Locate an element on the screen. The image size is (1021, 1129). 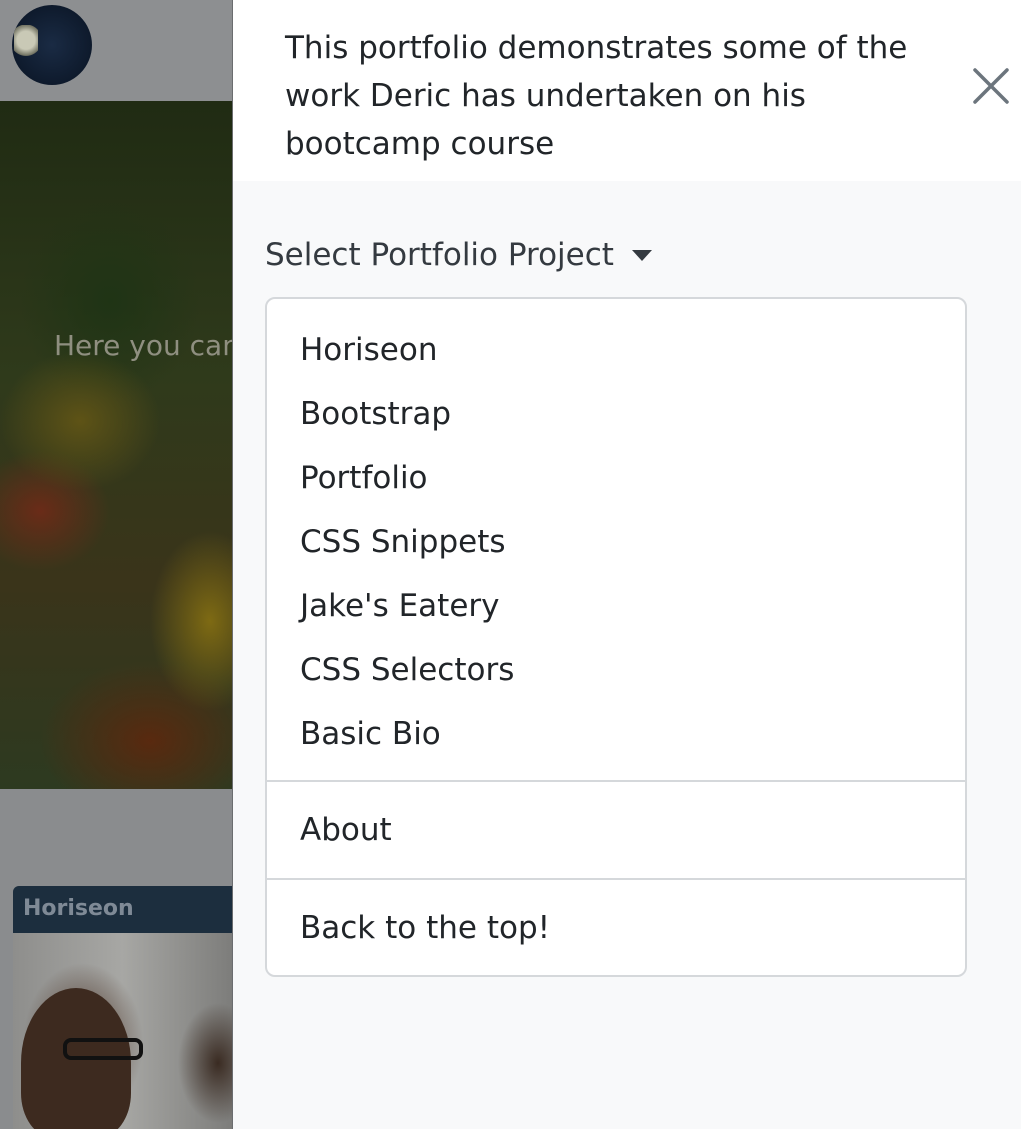
dropdown-toggle-label: Select Portfolio Project is located at coordinates (439, 255).